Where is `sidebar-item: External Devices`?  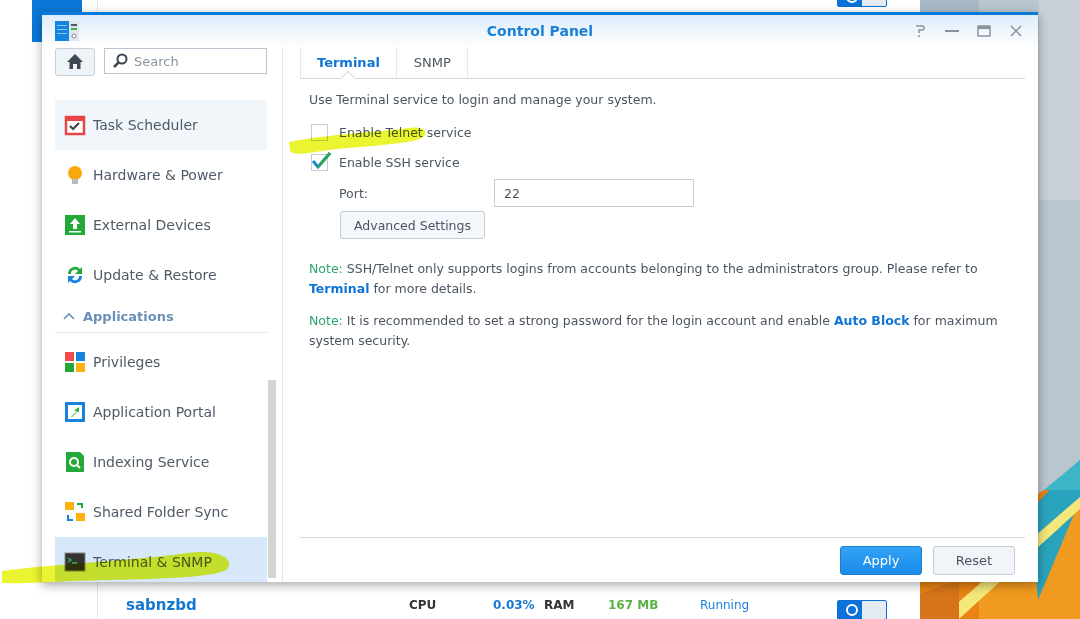
sidebar-item: External Devices is located at coordinates (161, 225).